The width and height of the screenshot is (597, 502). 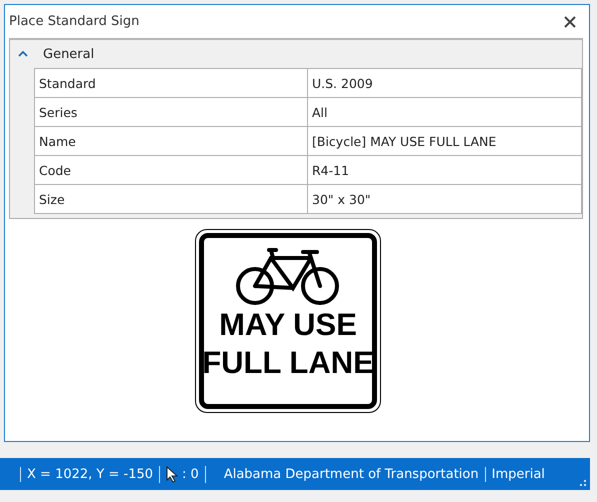 What do you see at coordinates (74, 21) in the screenshot?
I see `window-title: Place Standard Sign` at bounding box center [74, 21].